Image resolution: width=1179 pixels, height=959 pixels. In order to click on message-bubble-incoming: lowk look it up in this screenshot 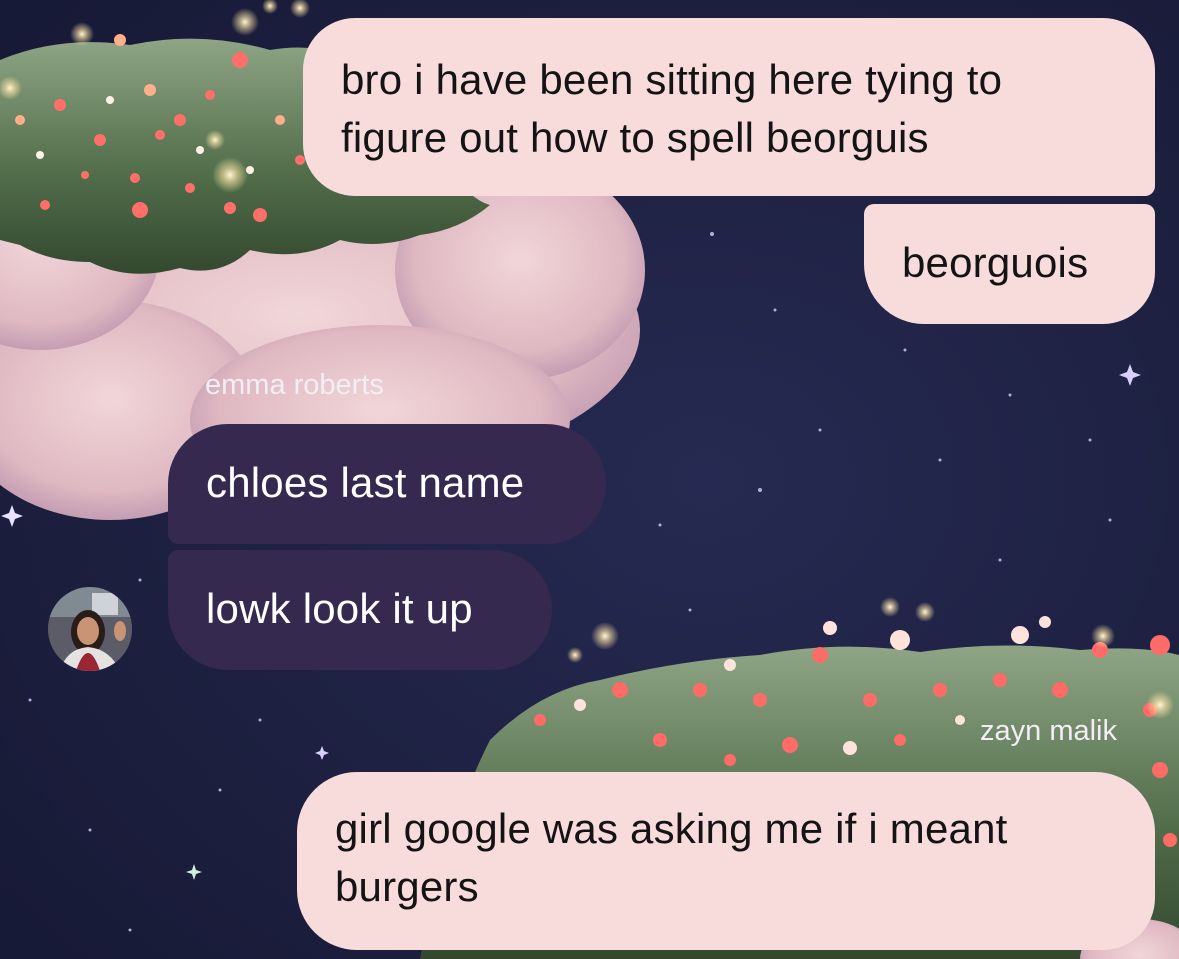, I will do `click(360, 610)`.